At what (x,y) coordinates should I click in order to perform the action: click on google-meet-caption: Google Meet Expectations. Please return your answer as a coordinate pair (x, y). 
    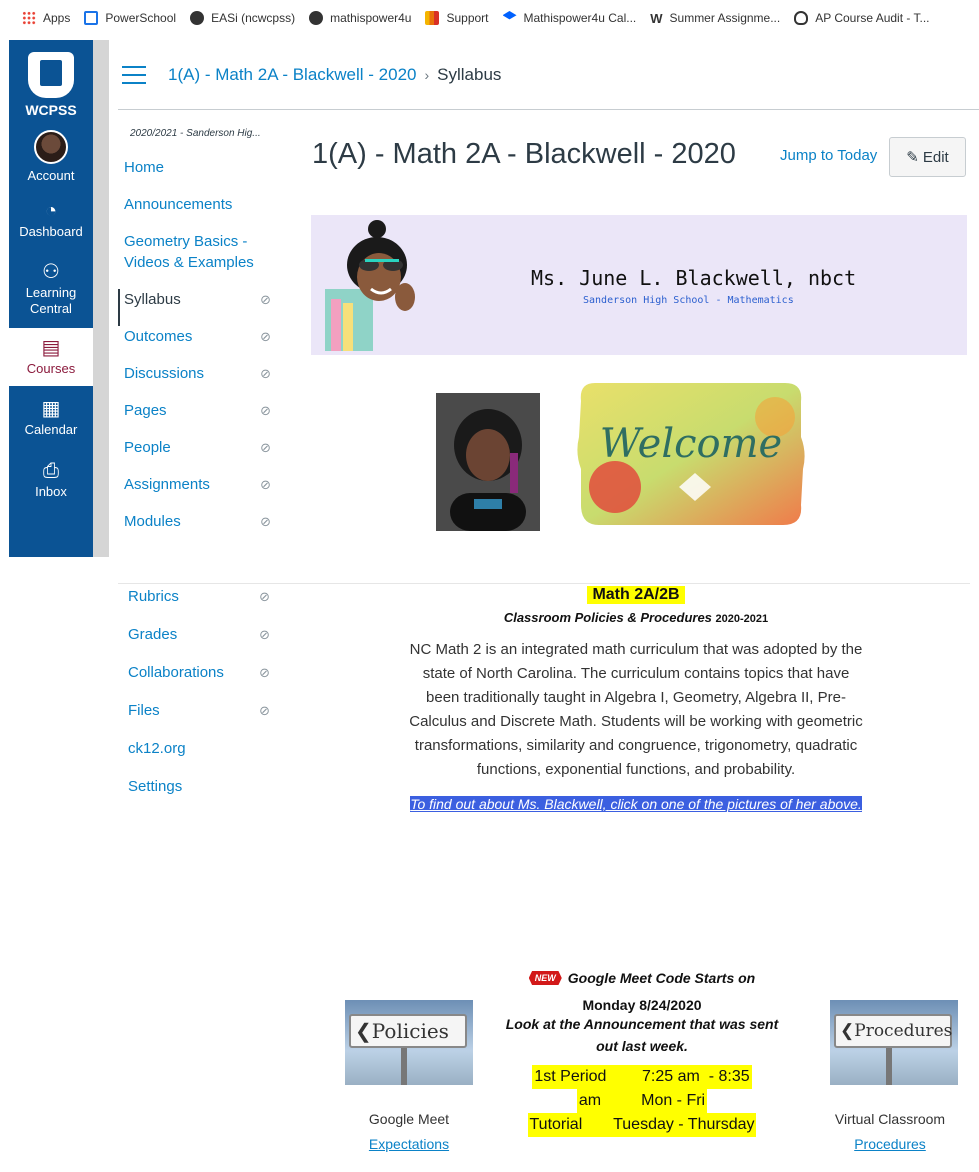
    Looking at the image, I should click on (409, 1132).